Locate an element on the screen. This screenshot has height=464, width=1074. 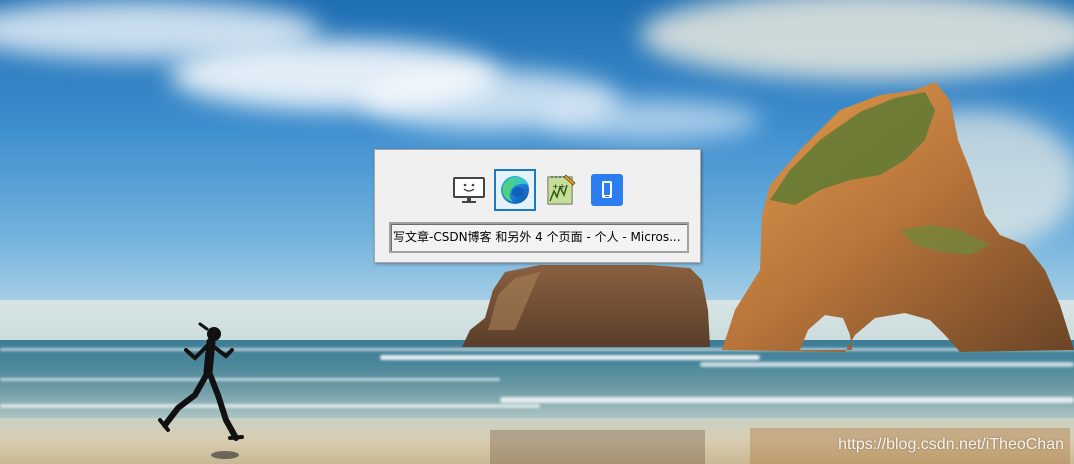
window-phone is located at coordinates (607, 190).